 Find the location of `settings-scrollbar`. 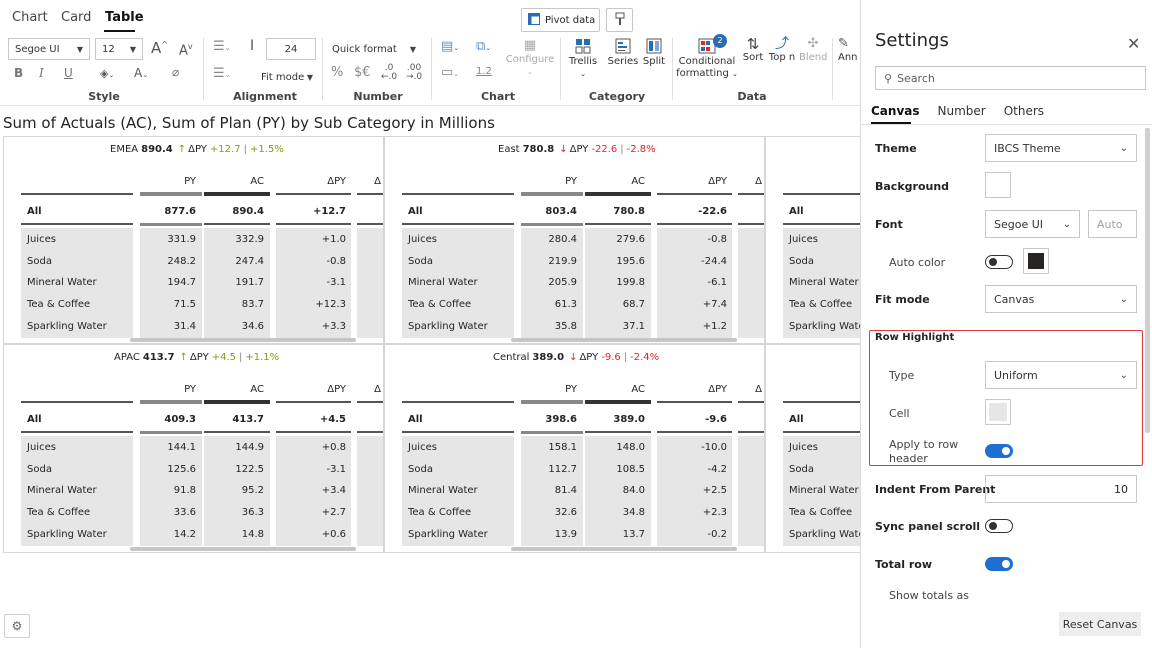

settings-scrollbar is located at coordinates (1147, 280).